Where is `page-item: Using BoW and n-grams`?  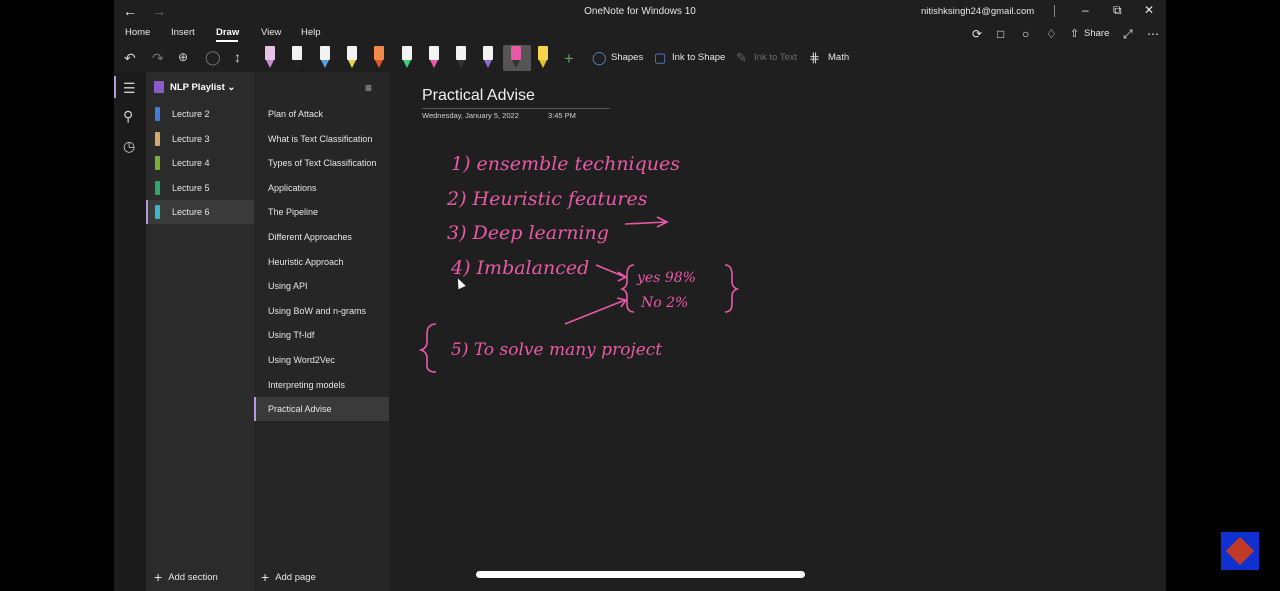 page-item: Using BoW and n-grams is located at coordinates (321, 311).